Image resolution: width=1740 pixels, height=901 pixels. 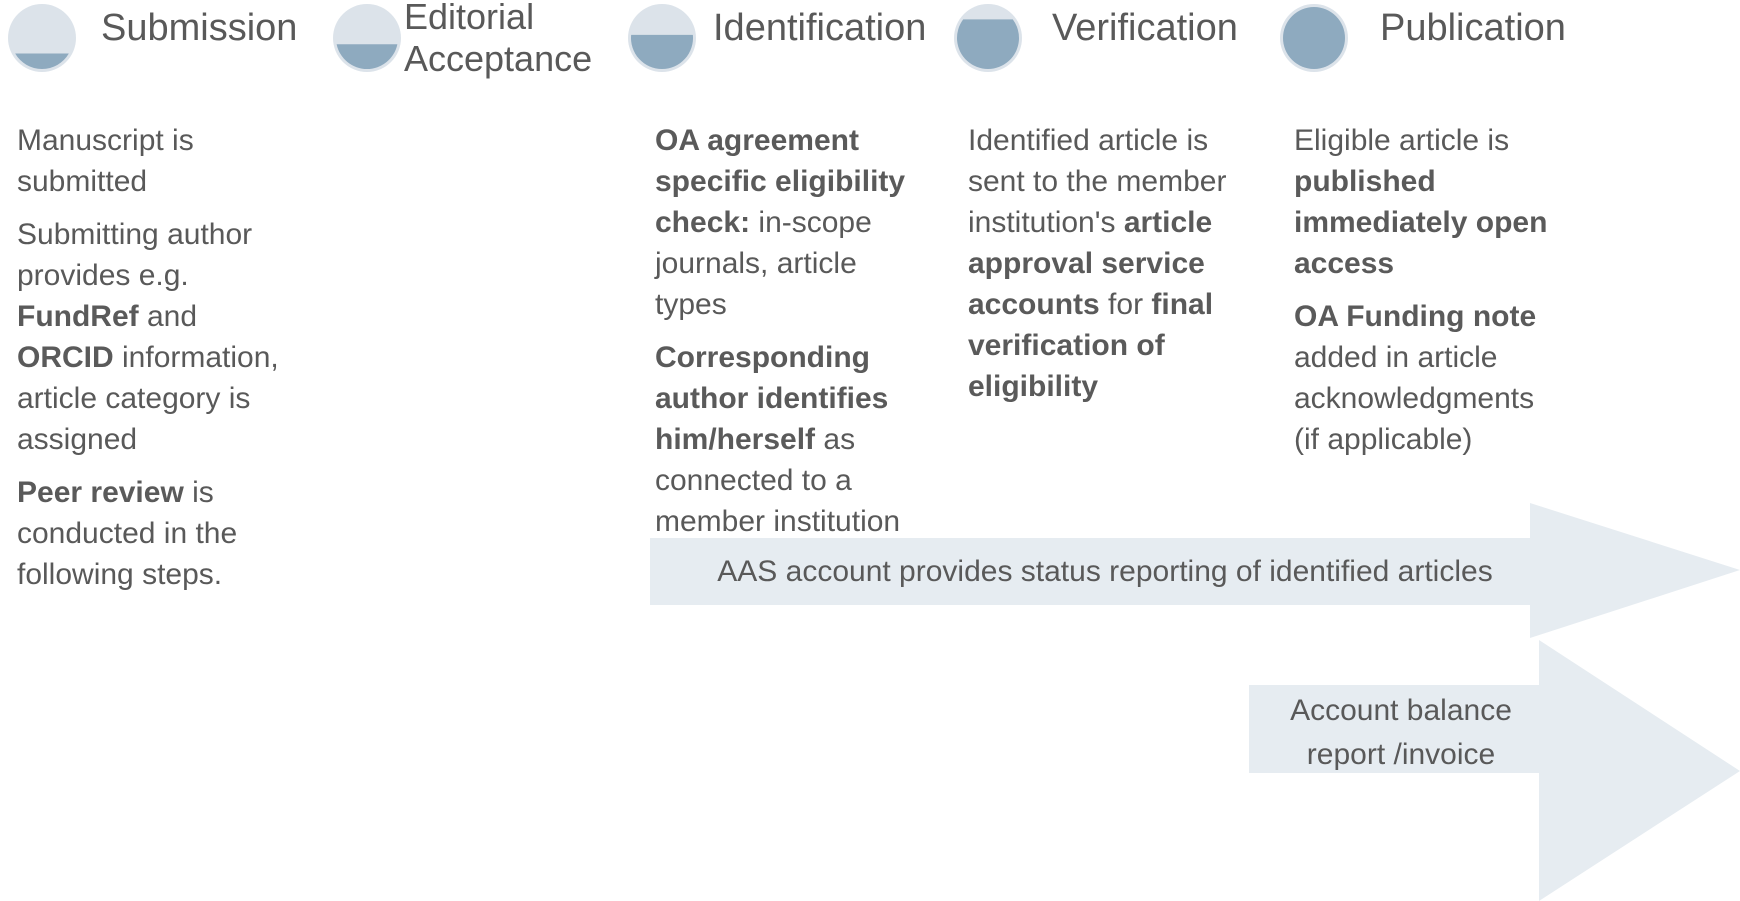 What do you see at coordinates (1421, 222) in the screenshot?
I see `emphasis-text: published immediately open access` at bounding box center [1421, 222].